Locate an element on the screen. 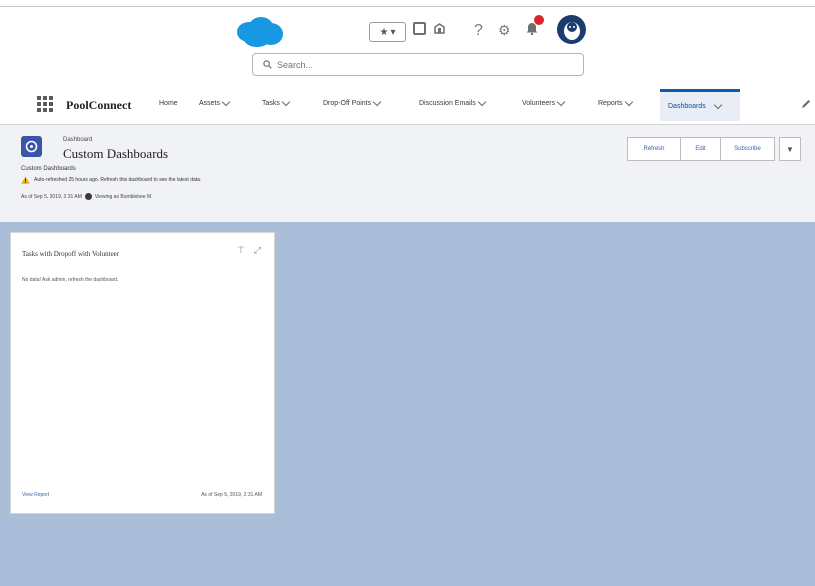 This screenshot has width=815, height=586. favorites-button: ★ ▾ is located at coordinates (387, 32).